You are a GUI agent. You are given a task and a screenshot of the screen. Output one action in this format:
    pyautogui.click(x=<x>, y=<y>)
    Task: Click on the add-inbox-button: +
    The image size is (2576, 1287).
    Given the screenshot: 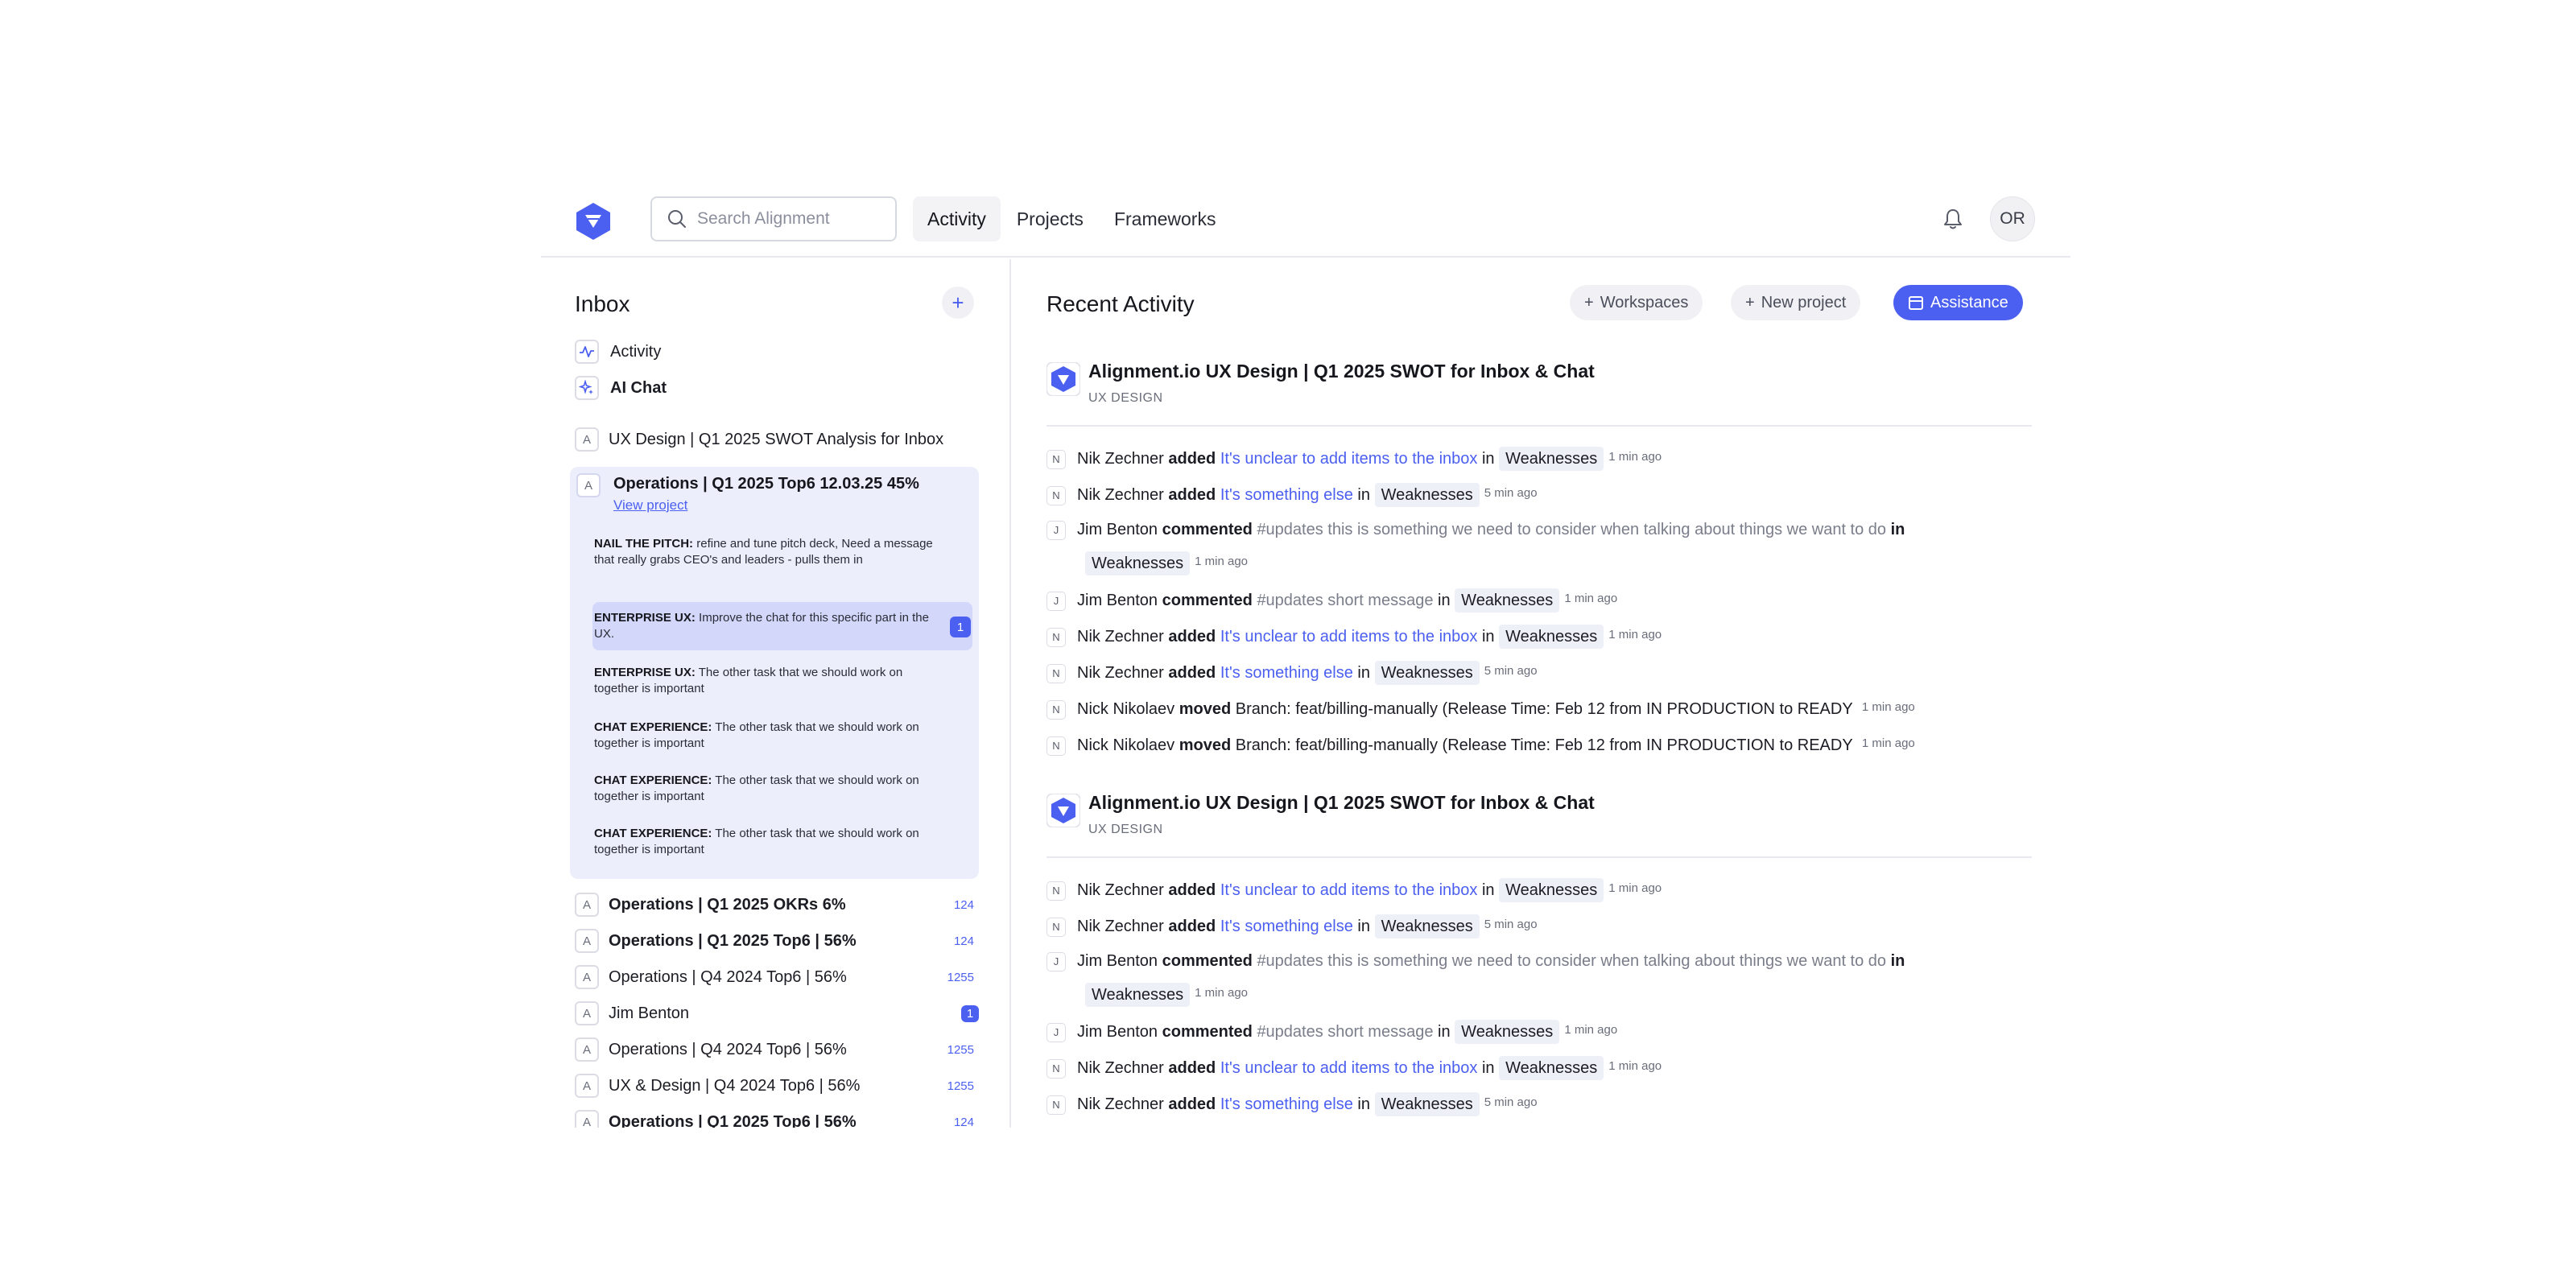 What is the action you would take?
    pyautogui.click(x=958, y=303)
    